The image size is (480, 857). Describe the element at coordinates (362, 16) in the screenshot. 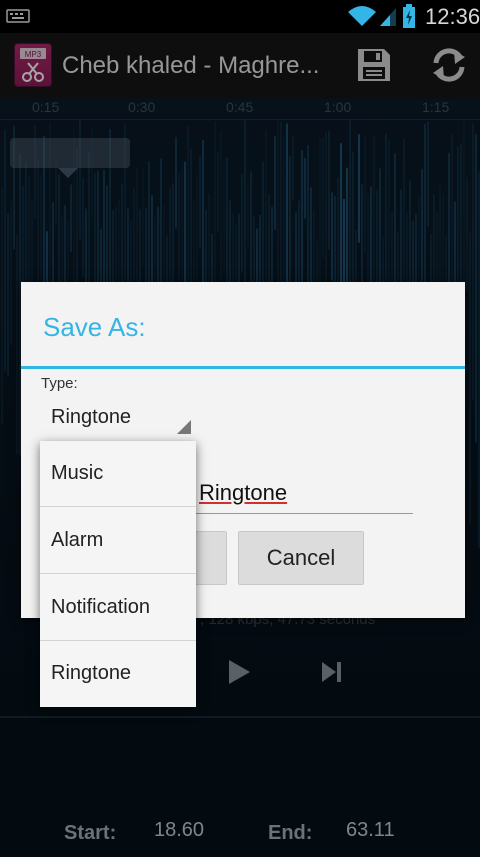

I see `wifi-icon` at that location.